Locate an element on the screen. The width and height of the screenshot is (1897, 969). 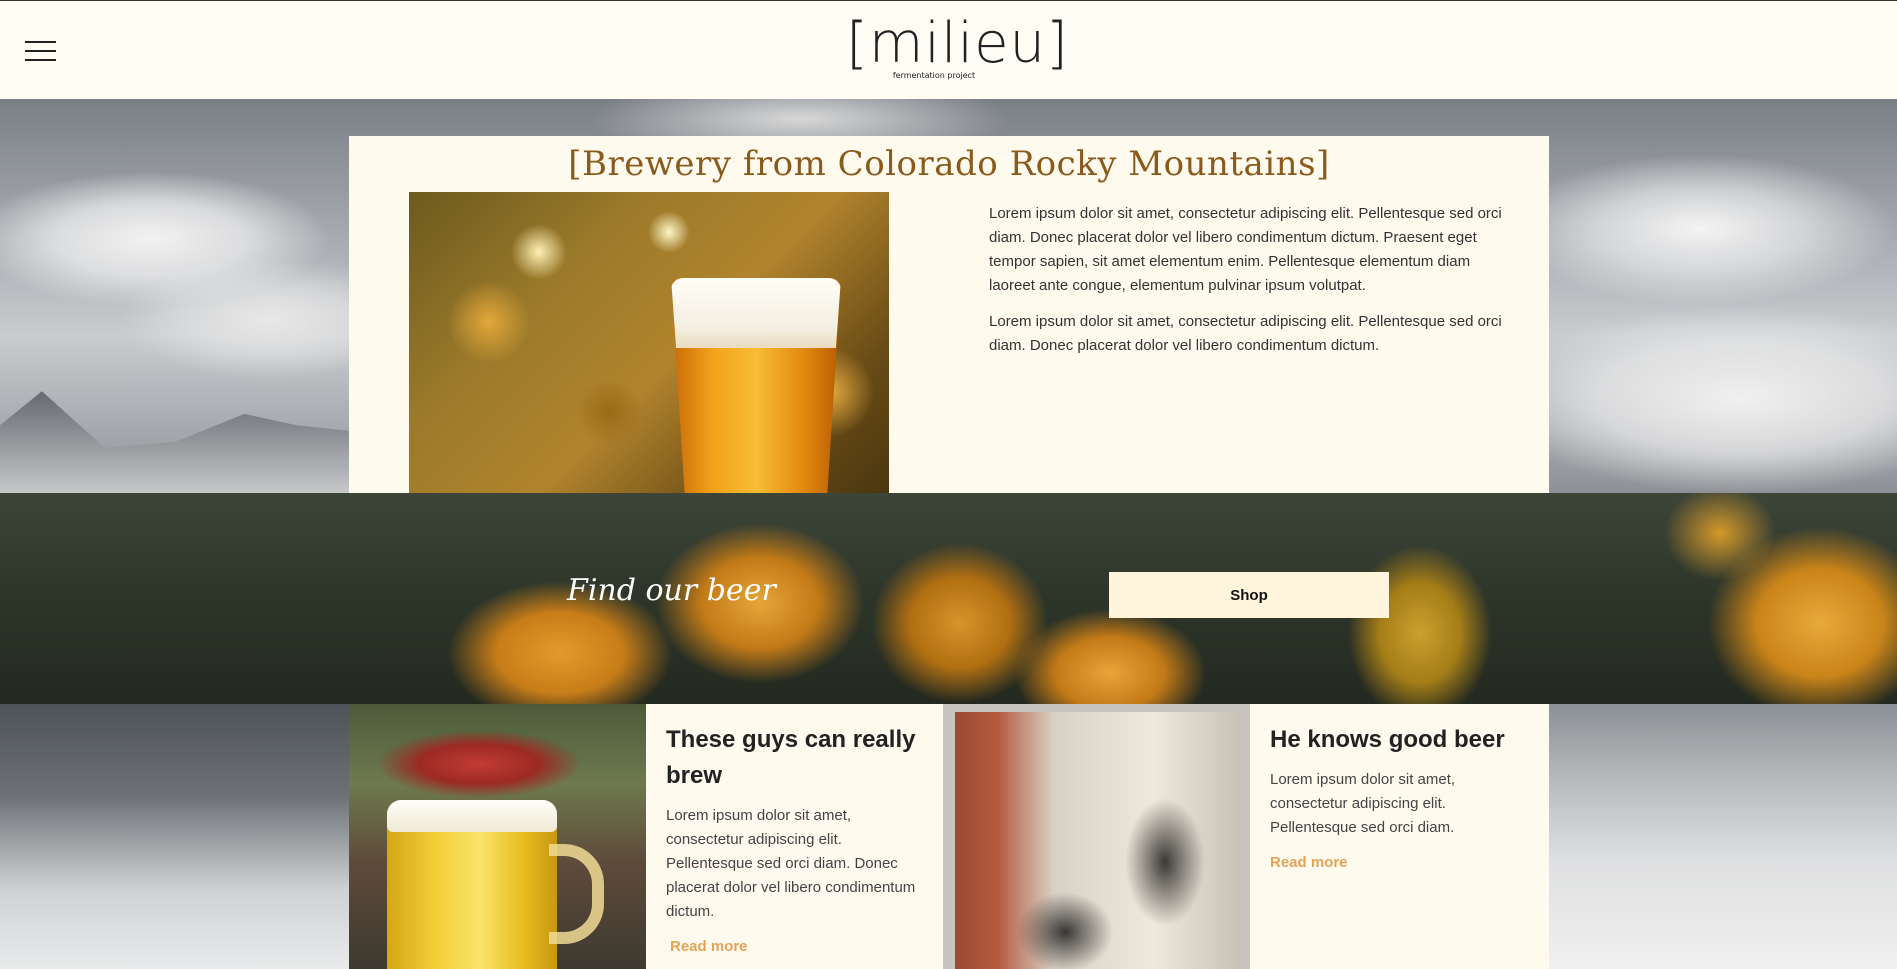
snowy-mountain-image is located at coordinates (174, 836).